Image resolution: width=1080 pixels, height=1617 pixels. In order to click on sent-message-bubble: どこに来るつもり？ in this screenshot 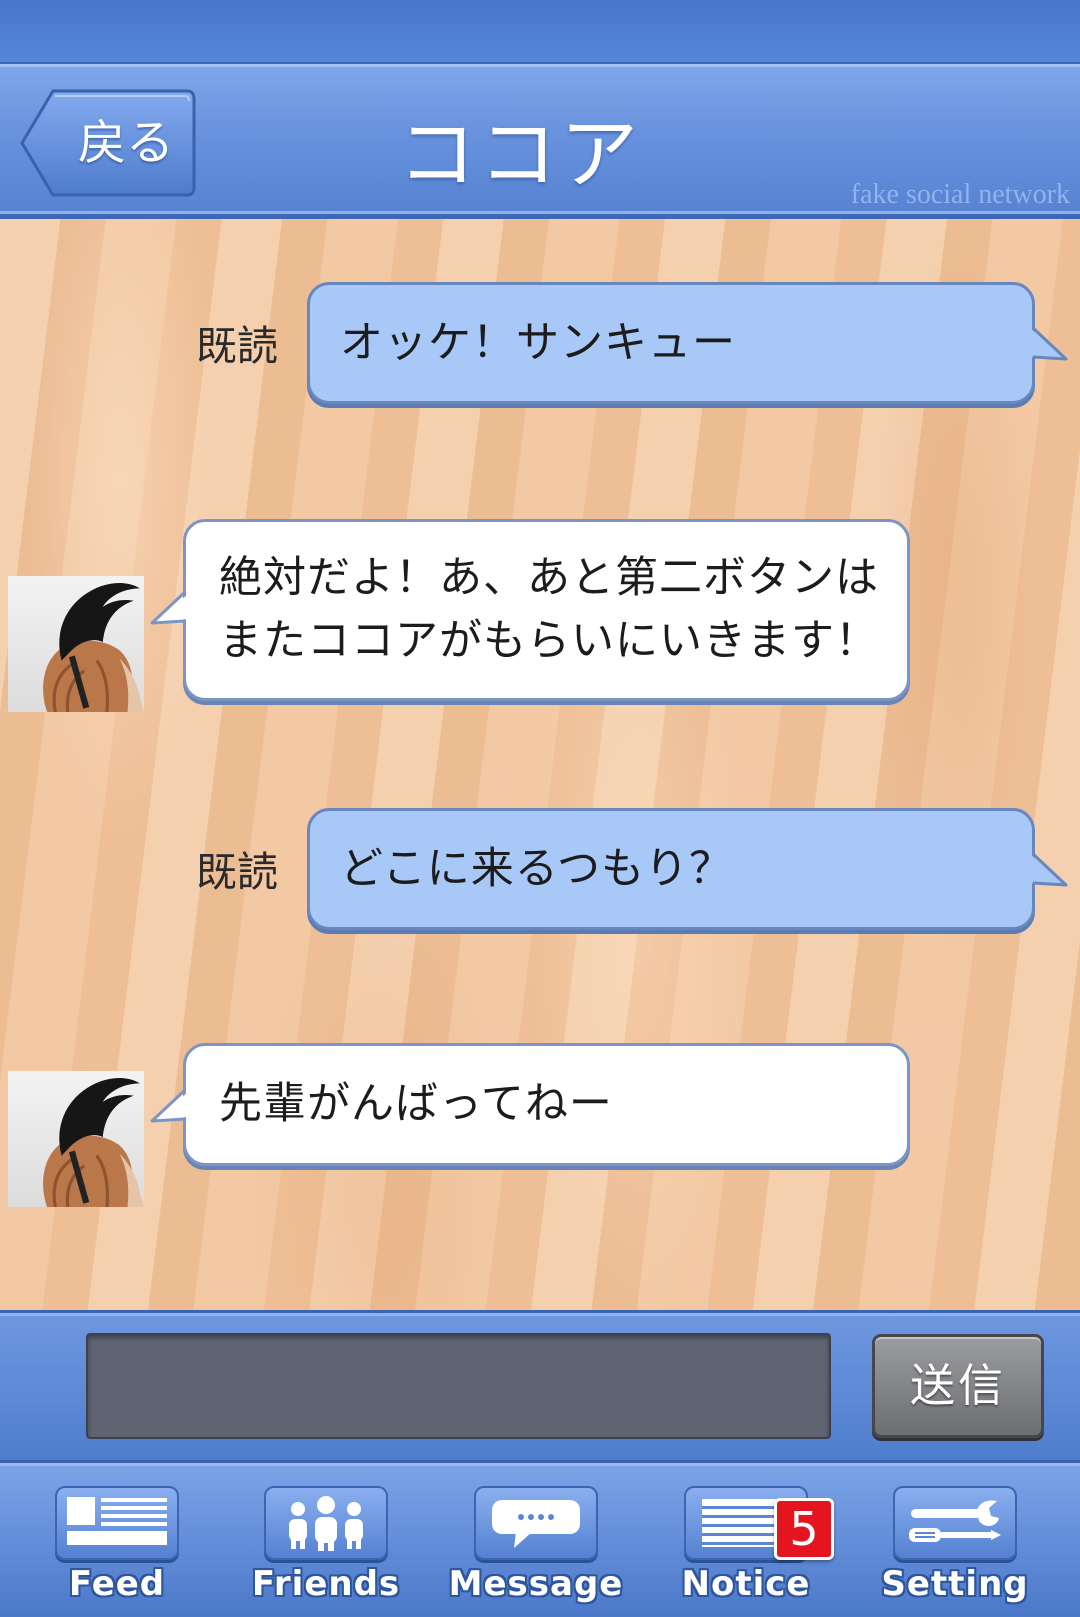, I will do `click(671, 869)`.